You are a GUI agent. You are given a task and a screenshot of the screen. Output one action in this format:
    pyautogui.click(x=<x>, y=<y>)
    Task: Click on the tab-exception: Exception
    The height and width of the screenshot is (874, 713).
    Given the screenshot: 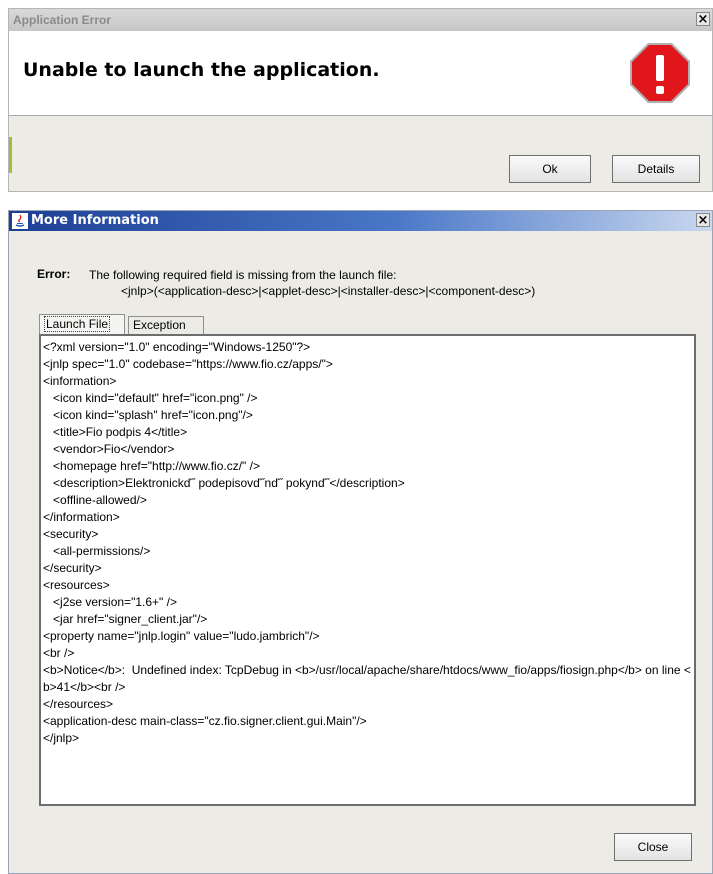 What is the action you would take?
    pyautogui.click(x=166, y=325)
    